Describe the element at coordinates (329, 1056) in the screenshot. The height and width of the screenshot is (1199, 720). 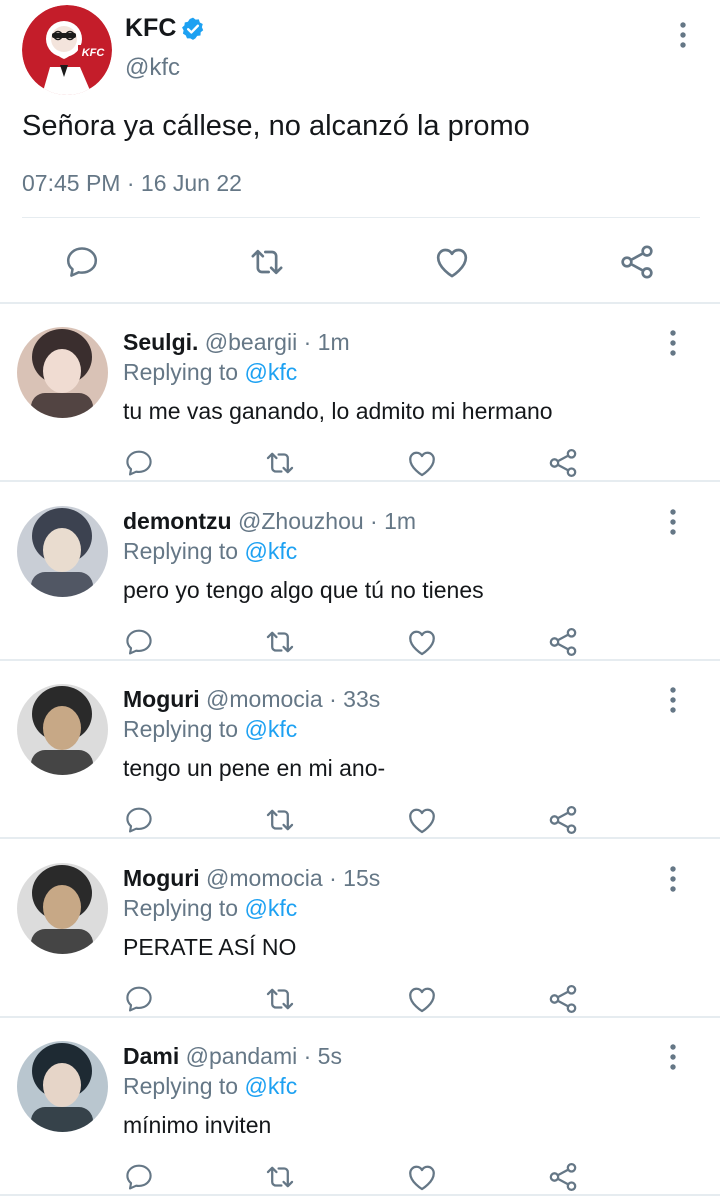
I see `reply-time: 5s` at that location.